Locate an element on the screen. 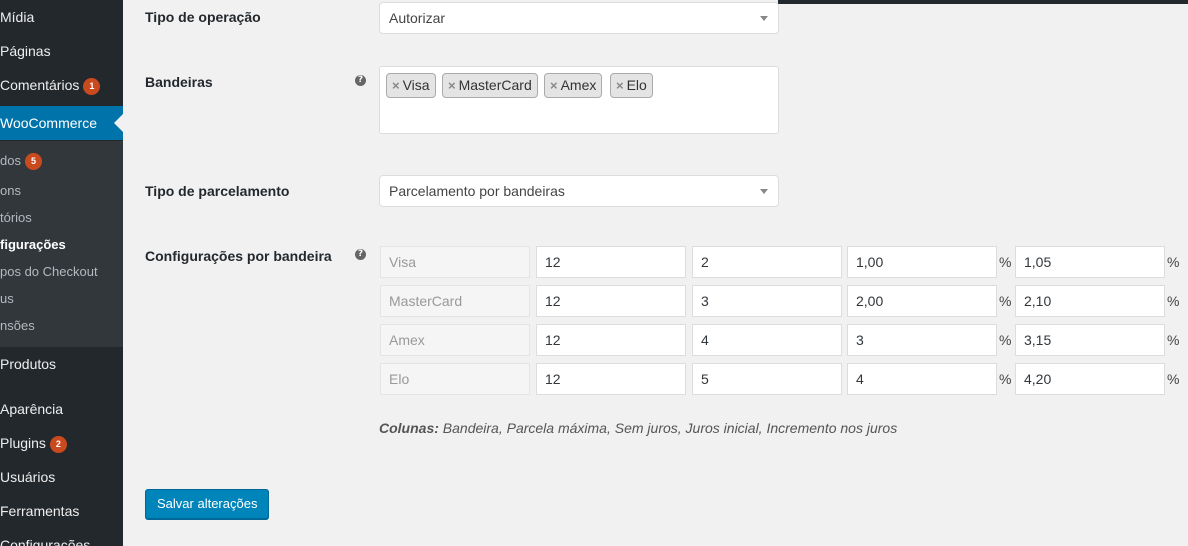 This screenshot has width=1188, height=546. menu-item-comments: Comentários 1 is located at coordinates (61, 85).